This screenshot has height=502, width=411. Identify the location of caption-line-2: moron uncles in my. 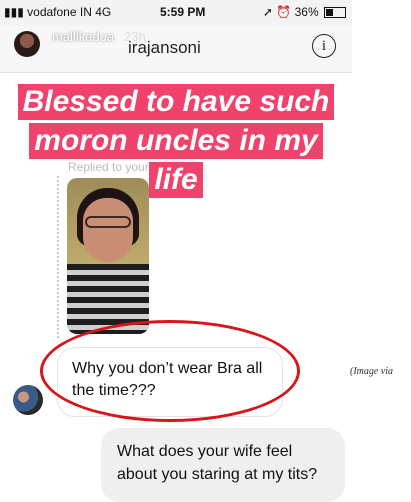
(176, 141).